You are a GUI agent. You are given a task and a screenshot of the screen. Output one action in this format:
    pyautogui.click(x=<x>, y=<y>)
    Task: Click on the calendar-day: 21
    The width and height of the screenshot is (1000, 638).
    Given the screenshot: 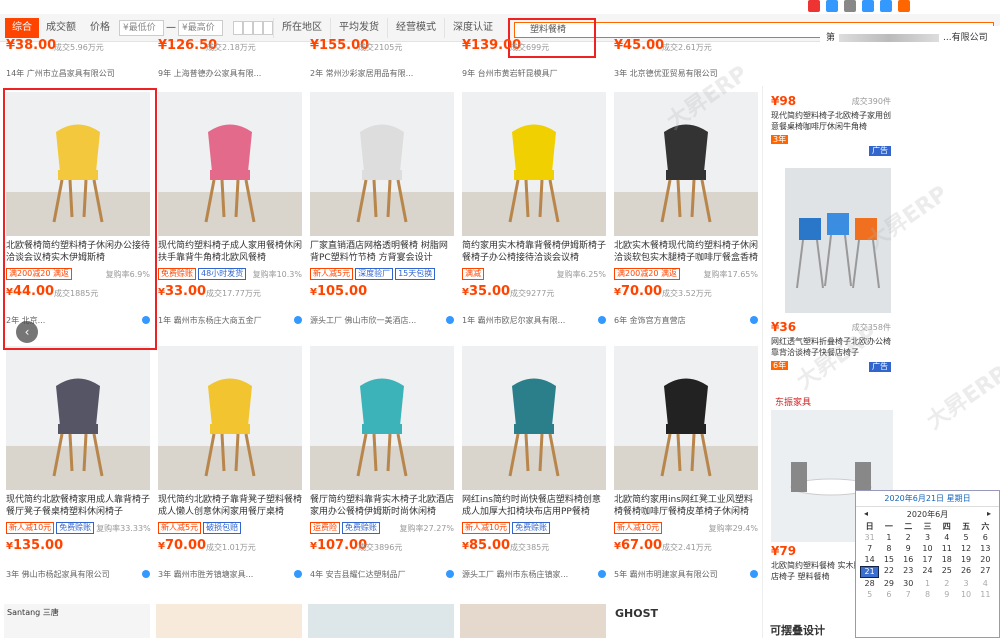 What is the action you would take?
    pyautogui.click(x=870, y=572)
    